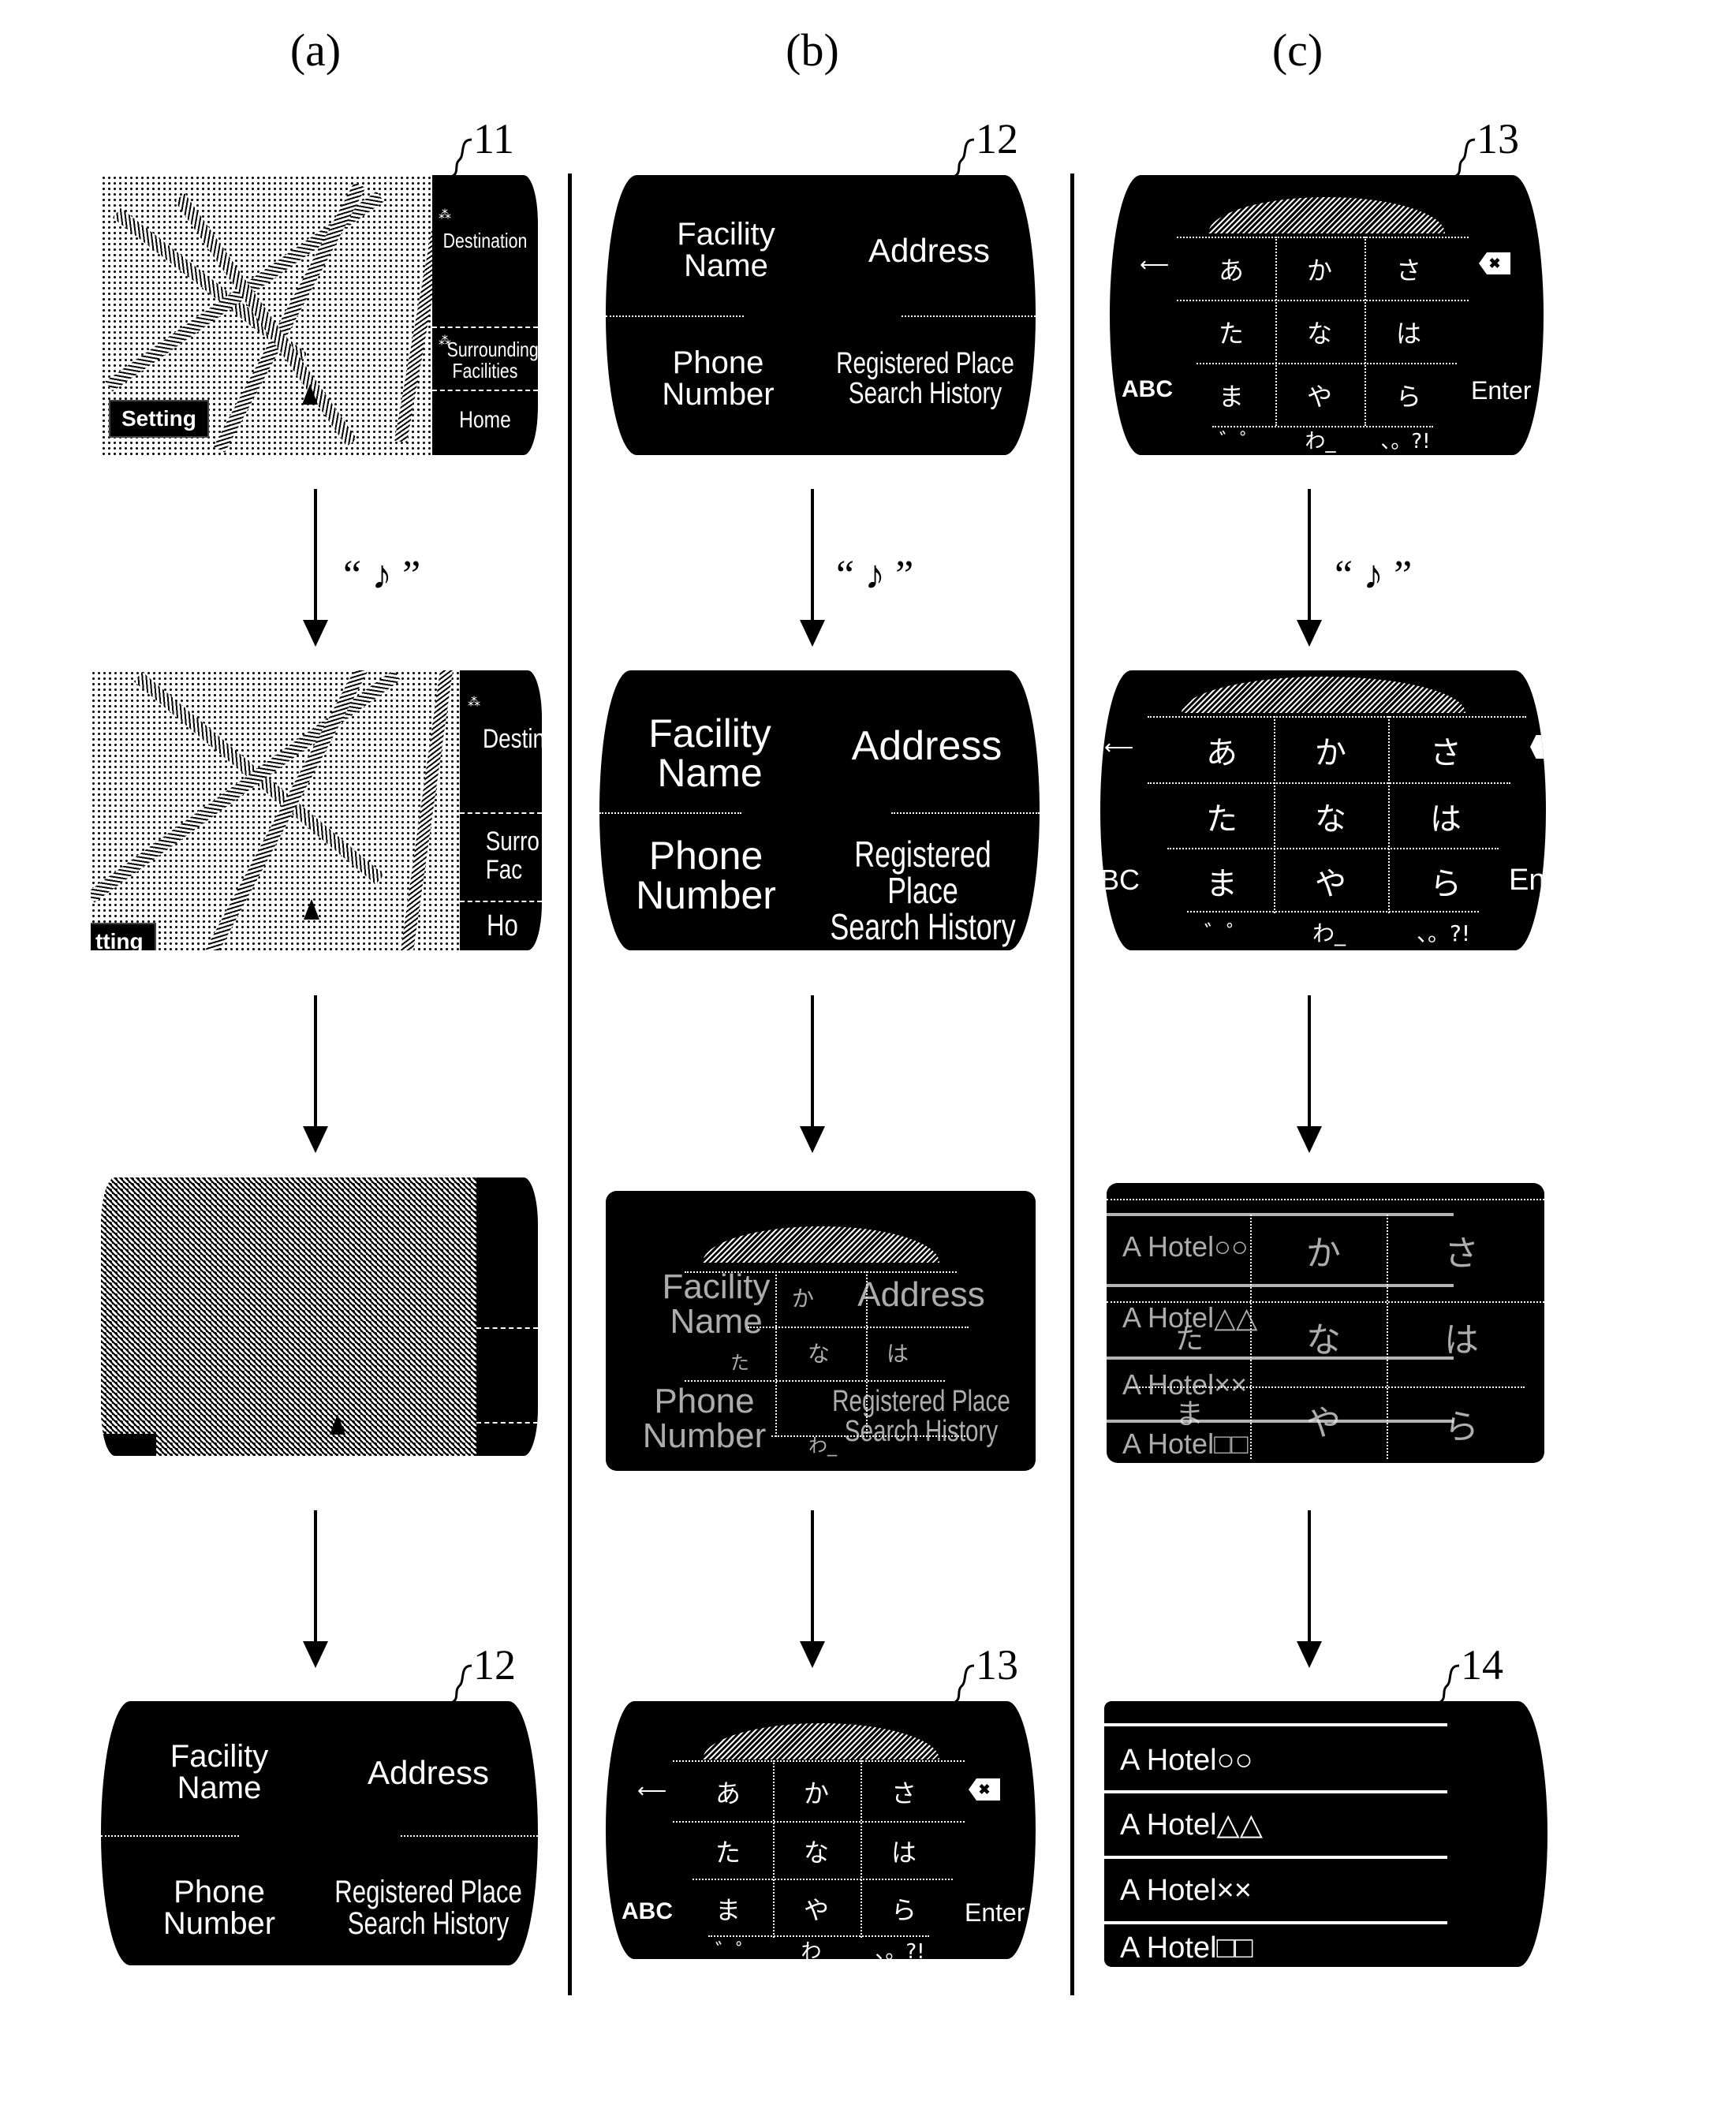 This screenshot has height=2101, width=1736. I want to click on hotel-result-list: A Hotel○○ A Hotel△△ A Hotel×× A Hotel□□, so click(1325, 1834).